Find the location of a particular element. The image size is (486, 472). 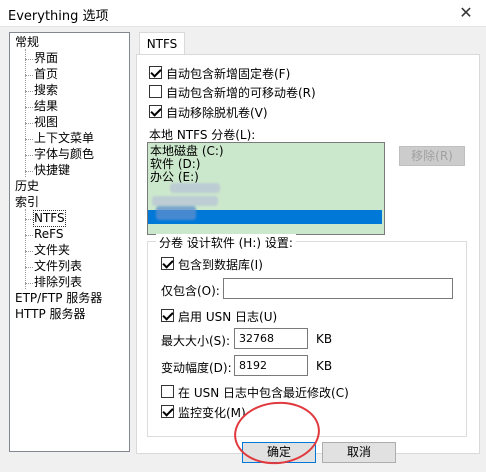

tree-item-label: 排除列表 is located at coordinates (58, 282).